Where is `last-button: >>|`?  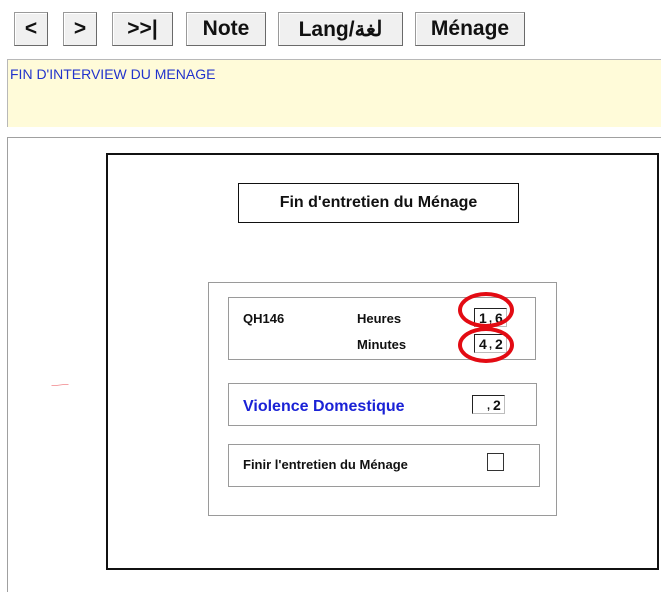 last-button: >>| is located at coordinates (142, 29).